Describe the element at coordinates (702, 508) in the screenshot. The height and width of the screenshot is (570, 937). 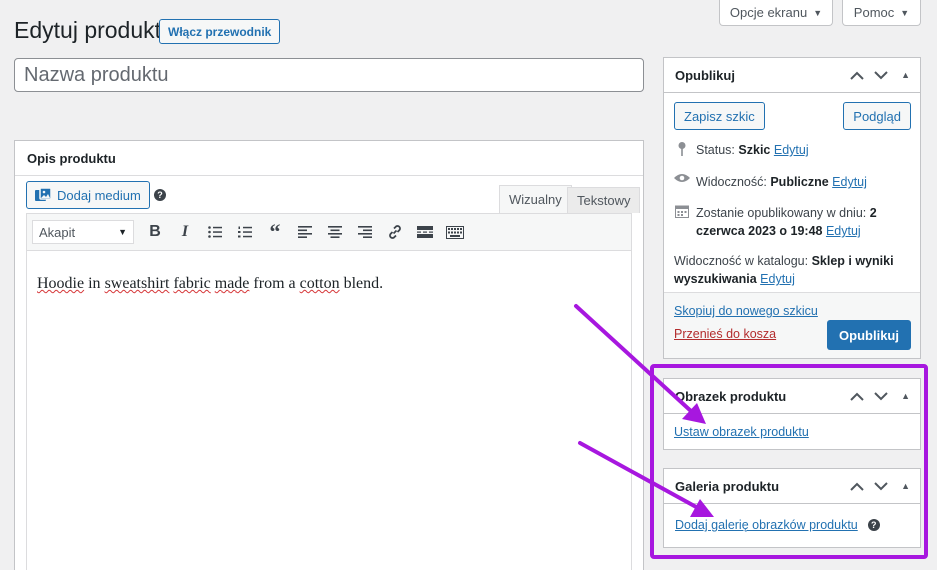
I see `arrowhead-icon` at that location.